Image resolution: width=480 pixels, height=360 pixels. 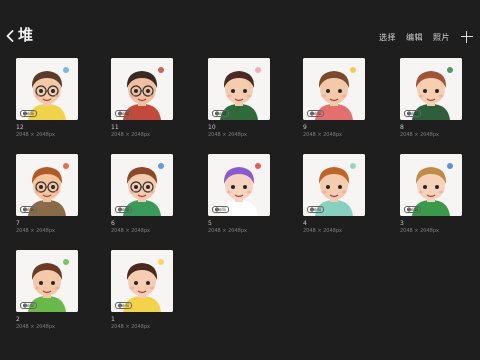 I want to click on artwork-name: 12, so click(x=20, y=127).